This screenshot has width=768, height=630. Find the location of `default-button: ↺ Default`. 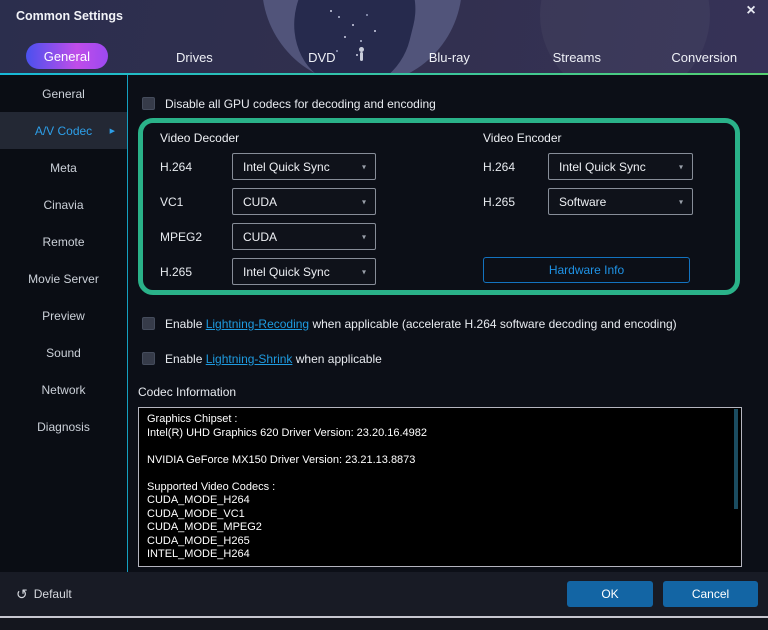

default-button: ↺ Default is located at coordinates (44, 594).